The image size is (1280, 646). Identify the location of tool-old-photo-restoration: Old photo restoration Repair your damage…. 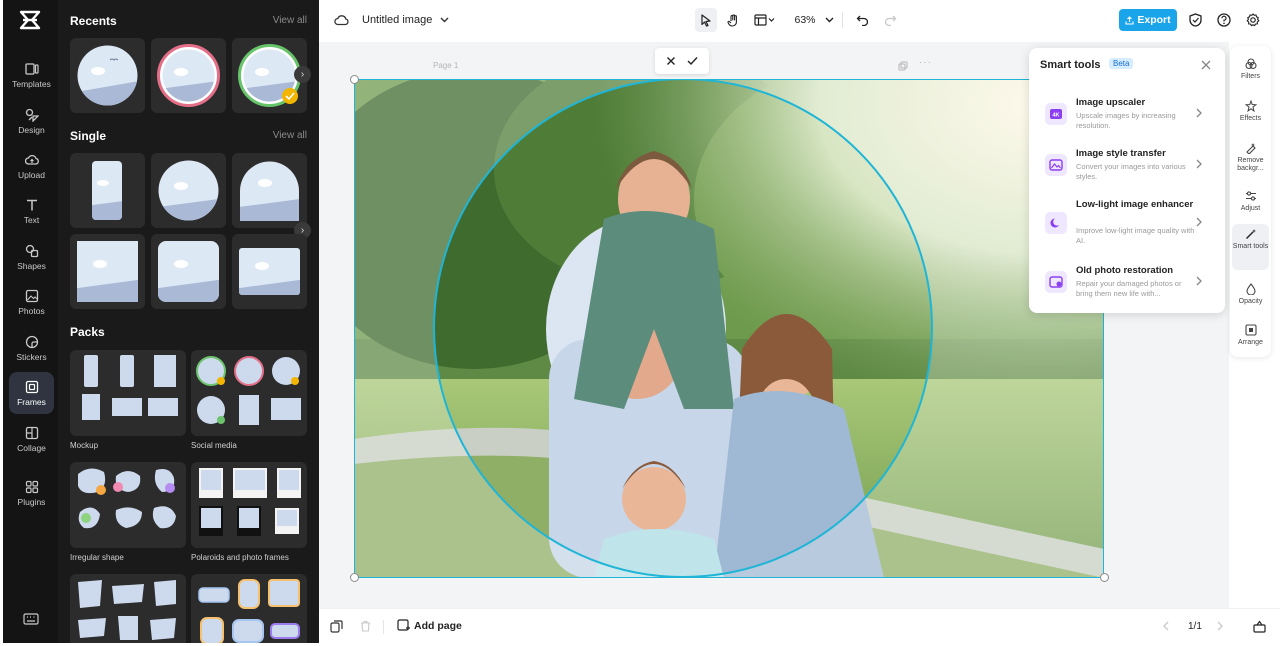
(1128, 285).